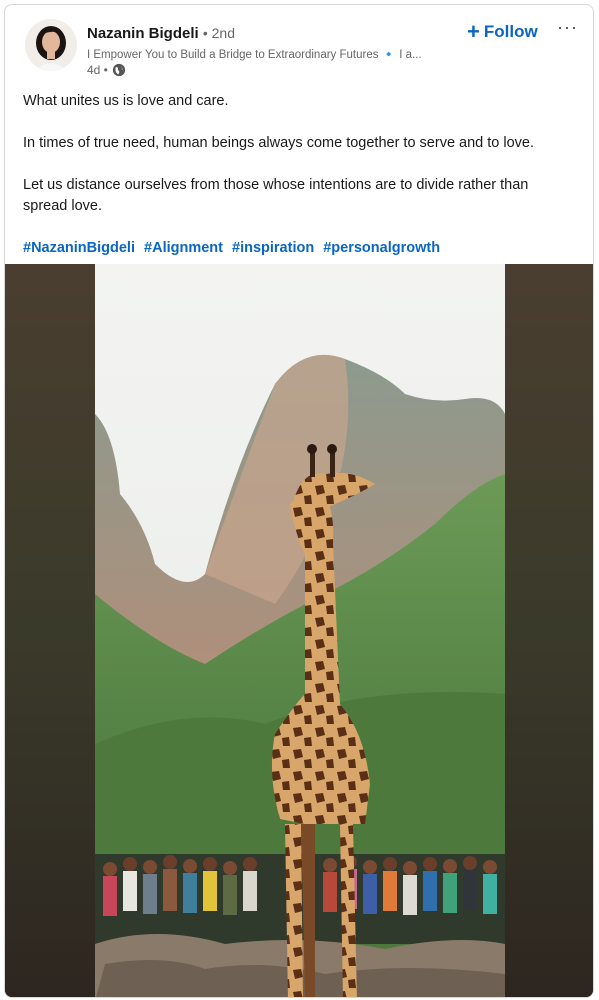 The width and height of the screenshot is (599, 1000). What do you see at coordinates (143, 33) in the screenshot?
I see `author-name: Nazanin Bigdeli` at bounding box center [143, 33].